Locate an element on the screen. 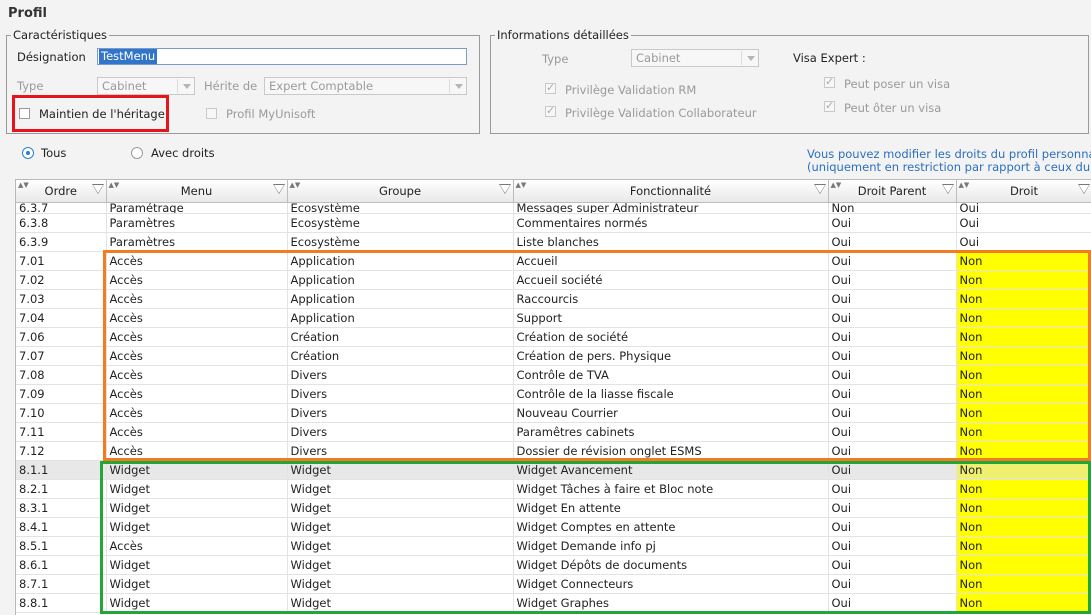 The width and height of the screenshot is (1091, 615). poser-visa-checkbox is located at coordinates (829, 81).